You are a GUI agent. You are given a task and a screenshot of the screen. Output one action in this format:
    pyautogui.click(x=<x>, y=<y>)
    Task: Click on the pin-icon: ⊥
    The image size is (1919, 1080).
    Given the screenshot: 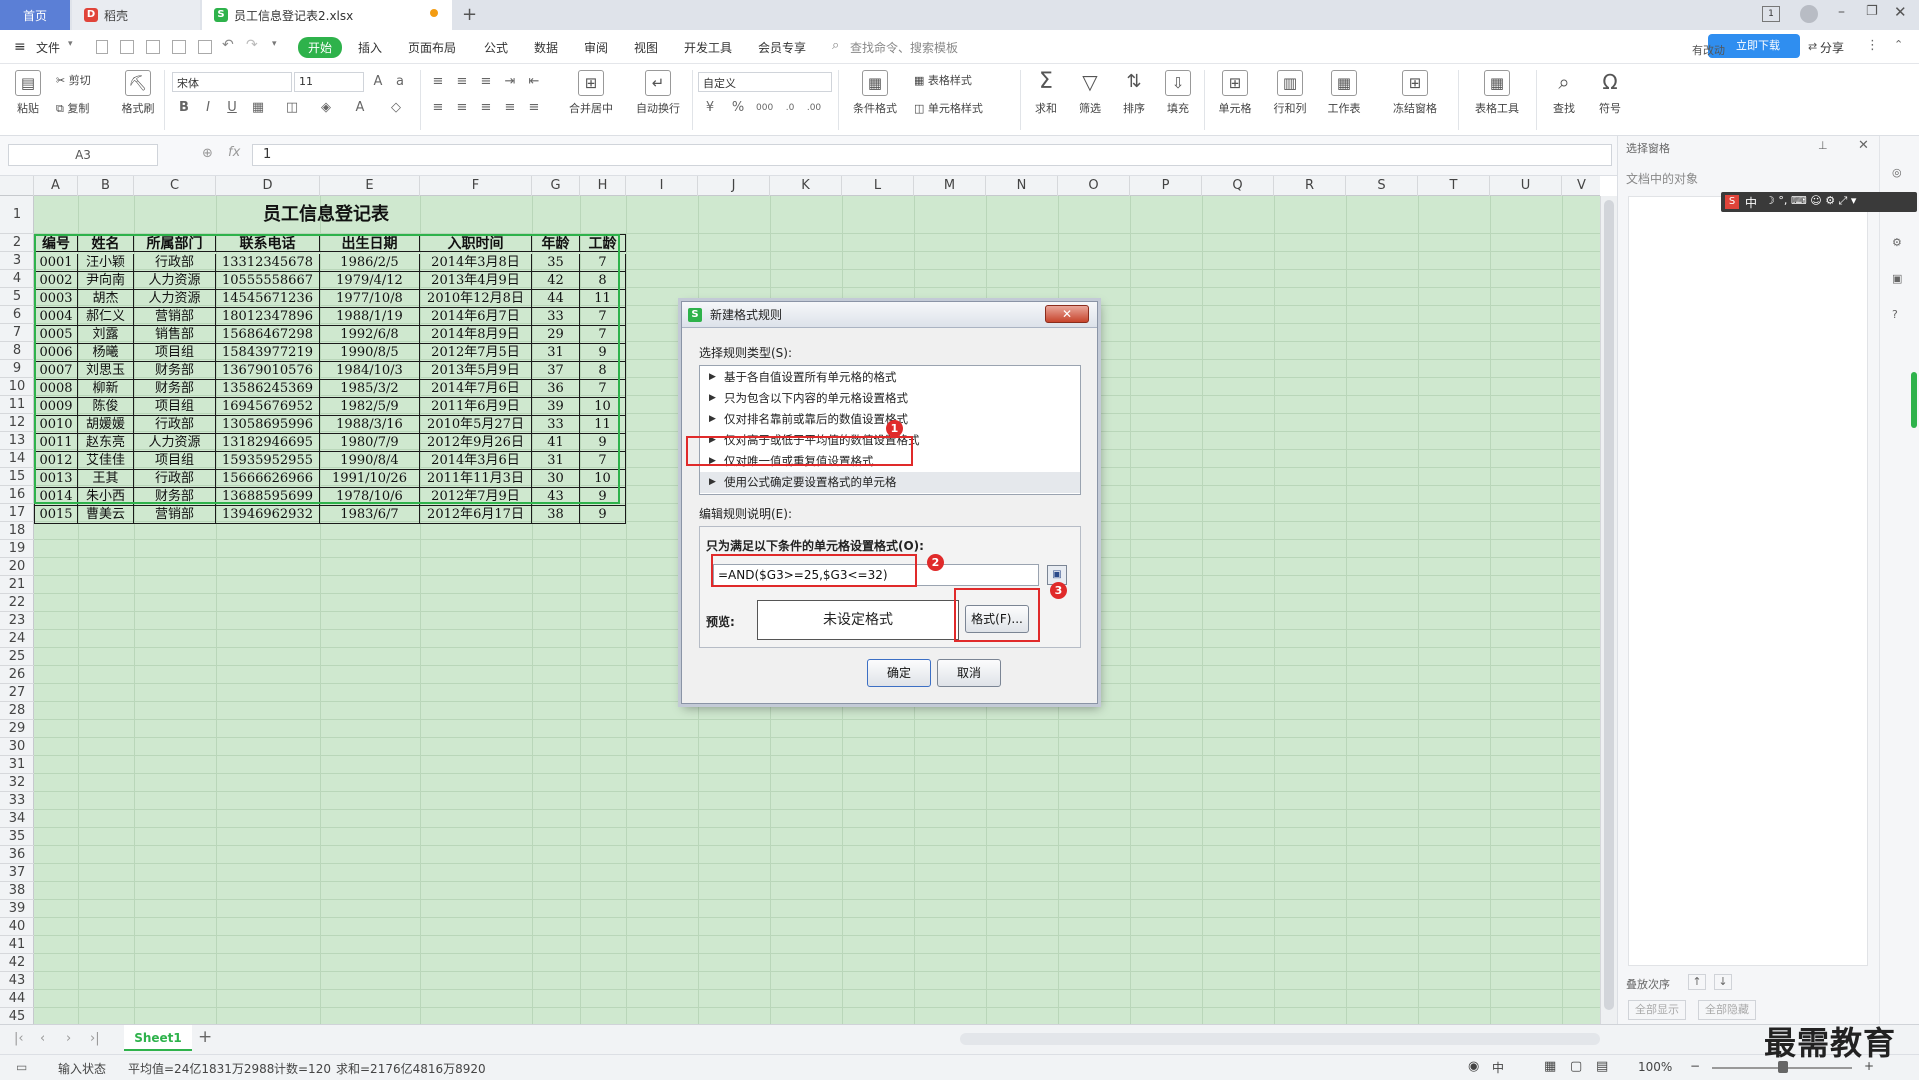 What is the action you would take?
    pyautogui.click(x=1823, y=145)
    